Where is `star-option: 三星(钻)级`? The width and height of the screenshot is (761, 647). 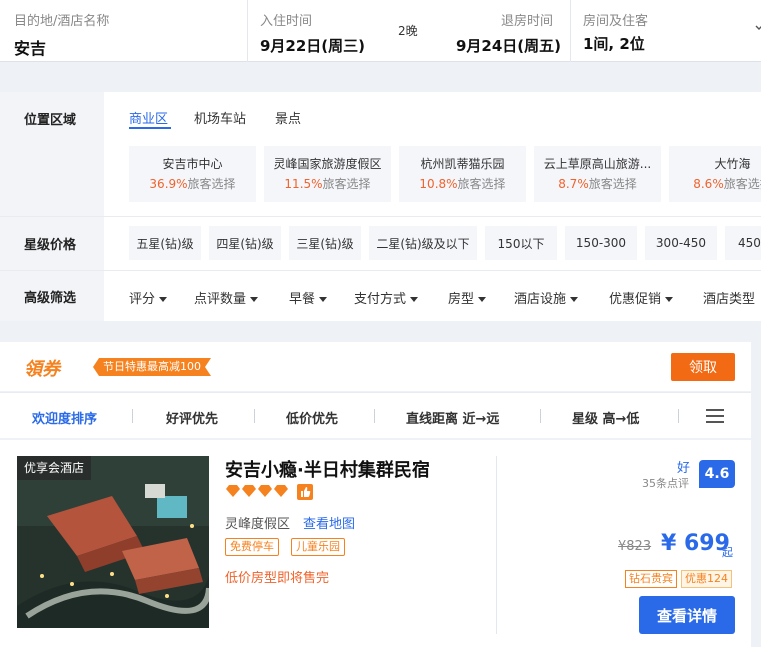 star-option: 三星(钻)级 is located at coordinates (325, 243).